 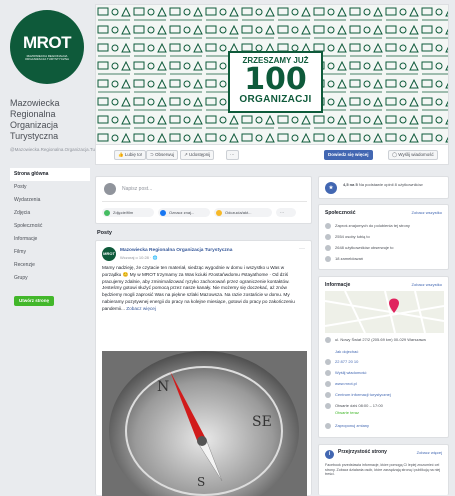 I want to click on compass-image: N SE S, so click(x=204, y=423).